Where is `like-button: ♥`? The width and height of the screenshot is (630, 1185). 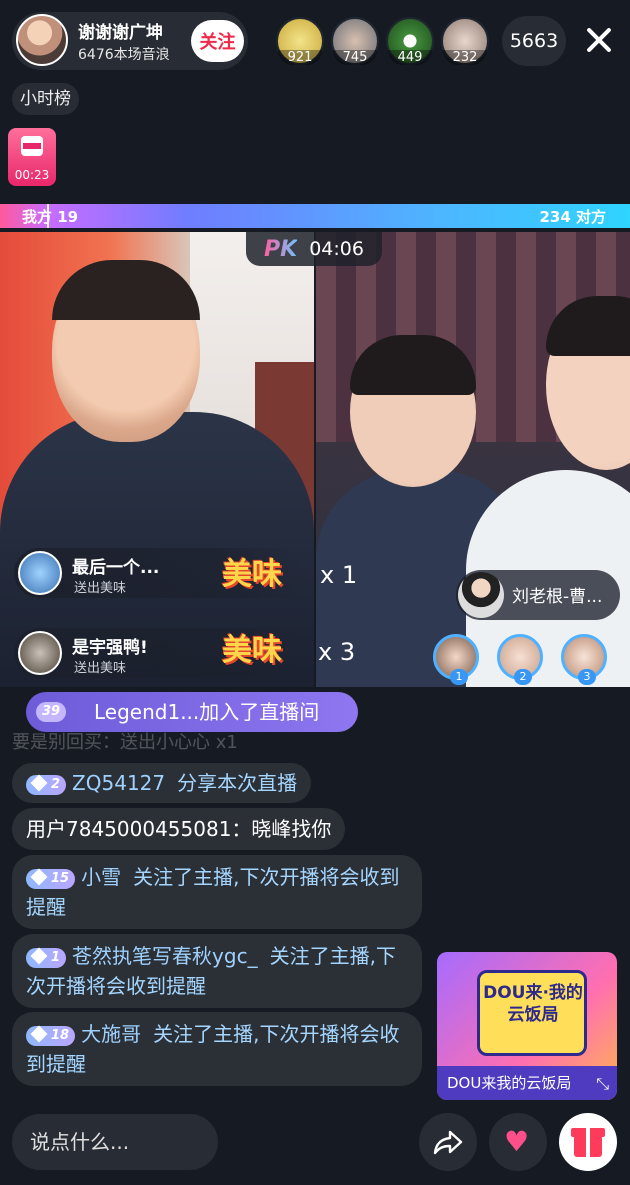 like-button: ♥ is located at coordinates (518, 1142).